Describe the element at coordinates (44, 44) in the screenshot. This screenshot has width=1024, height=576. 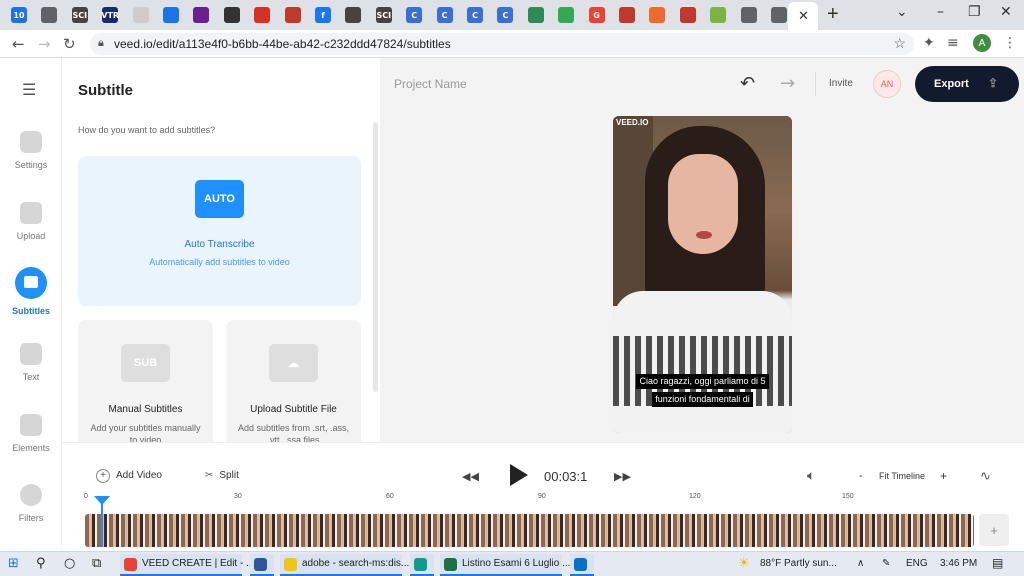
I see `forward-icon: →` at that location.